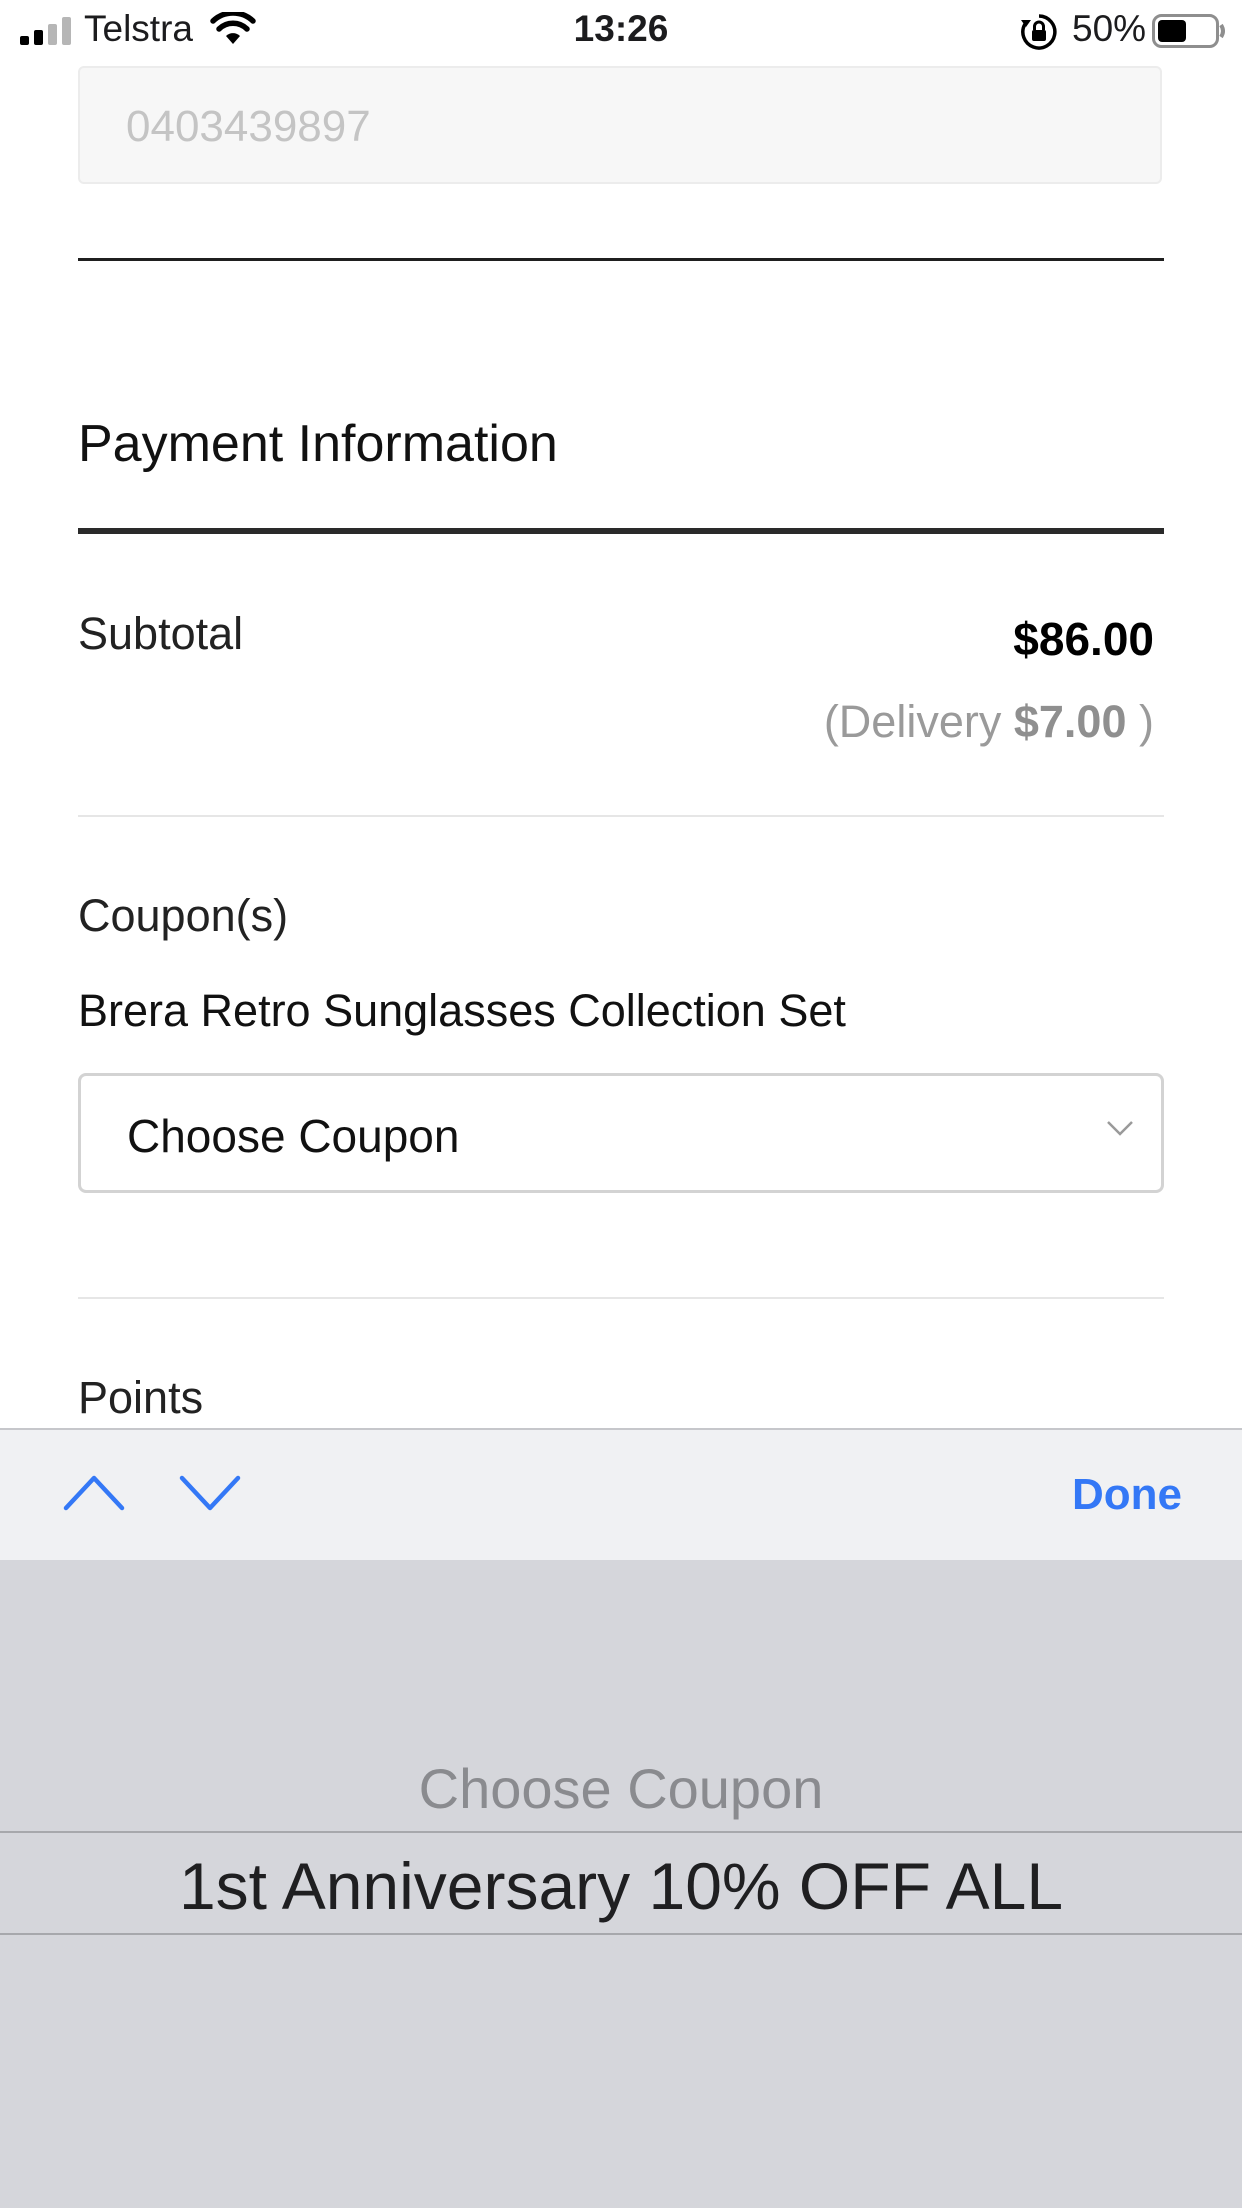 The height and width of the screenshot is (2208, 1242). I want to click on coupon-select: Choose Coupon, so click(621, 1133).